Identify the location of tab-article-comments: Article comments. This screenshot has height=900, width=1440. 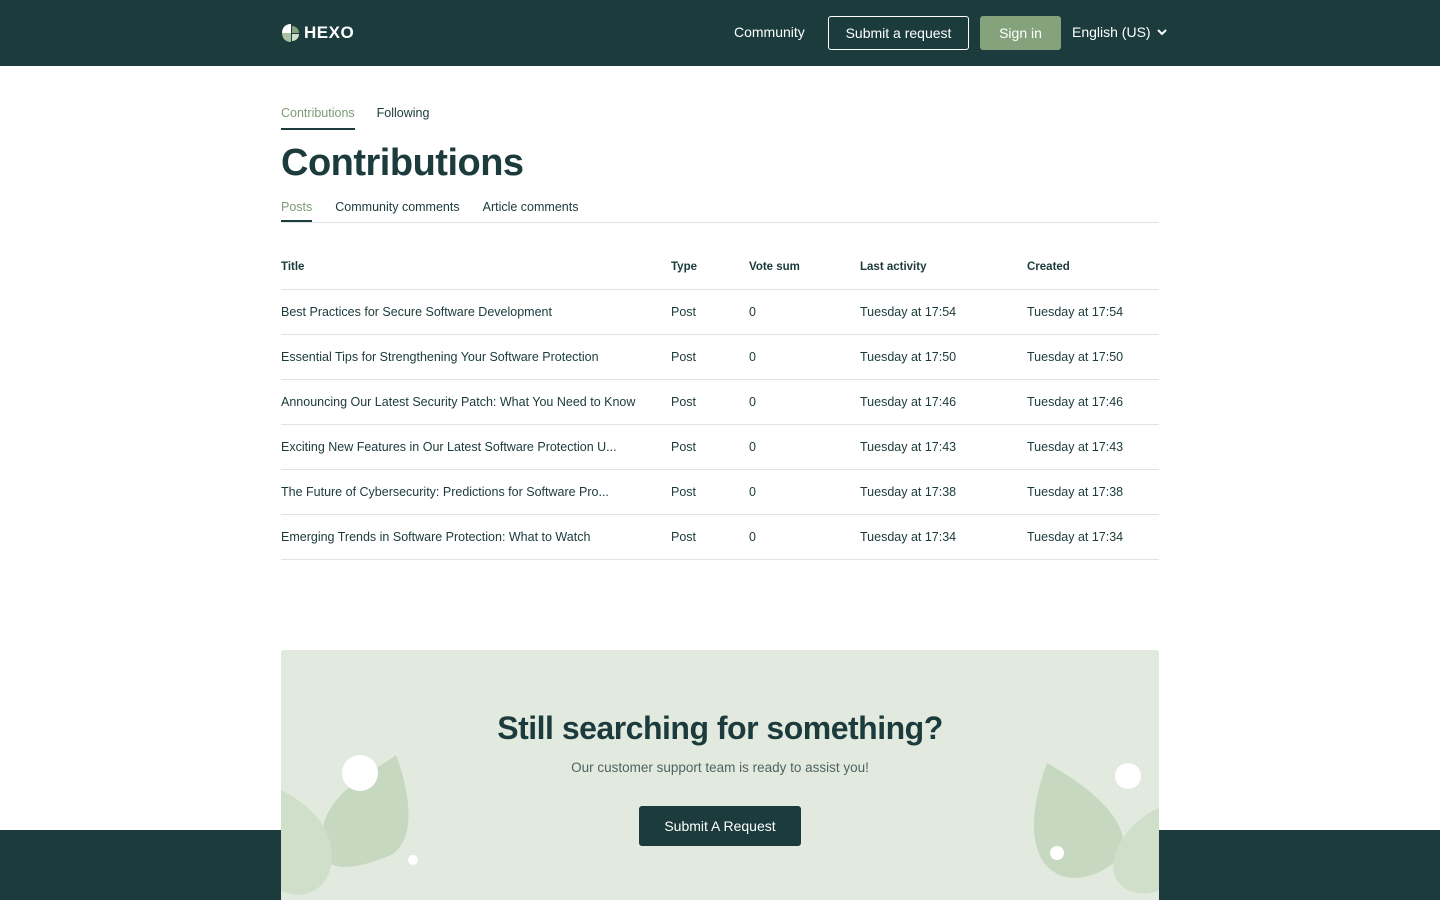
(531, 210).